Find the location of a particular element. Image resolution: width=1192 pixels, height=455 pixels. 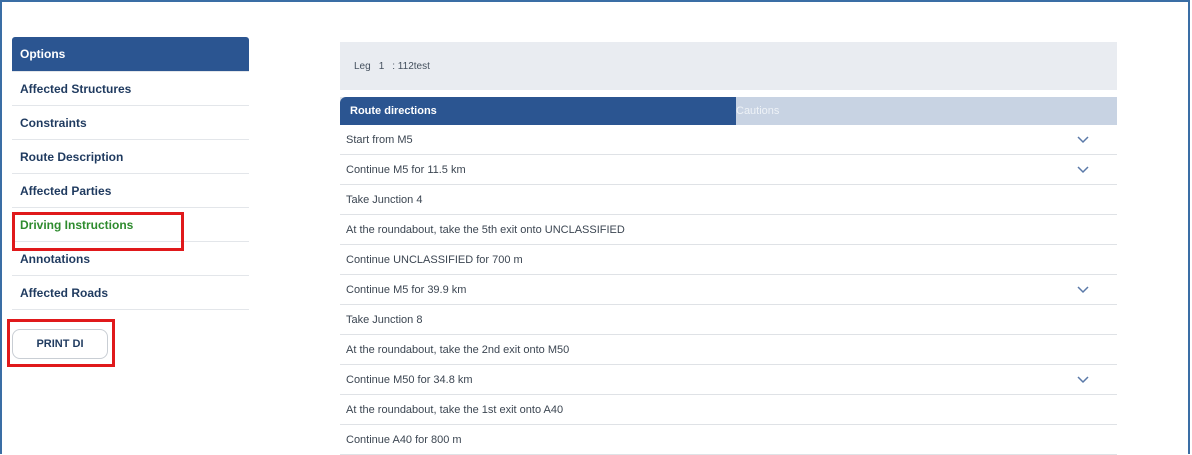

direction-row: Continue M5 for 39.9 km is located at coordinates (728, 290).